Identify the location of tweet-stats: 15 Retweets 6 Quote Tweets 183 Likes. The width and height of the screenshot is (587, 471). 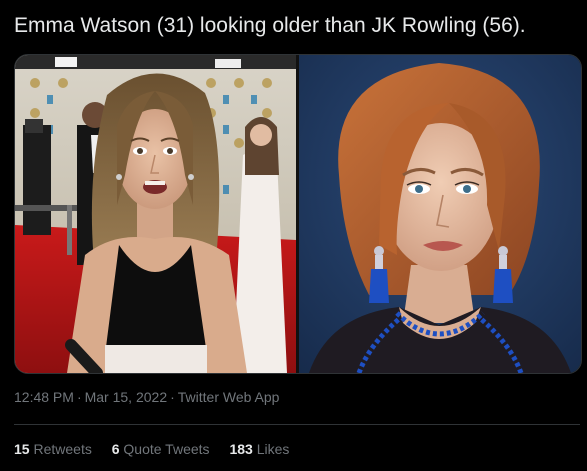
(159, 449).